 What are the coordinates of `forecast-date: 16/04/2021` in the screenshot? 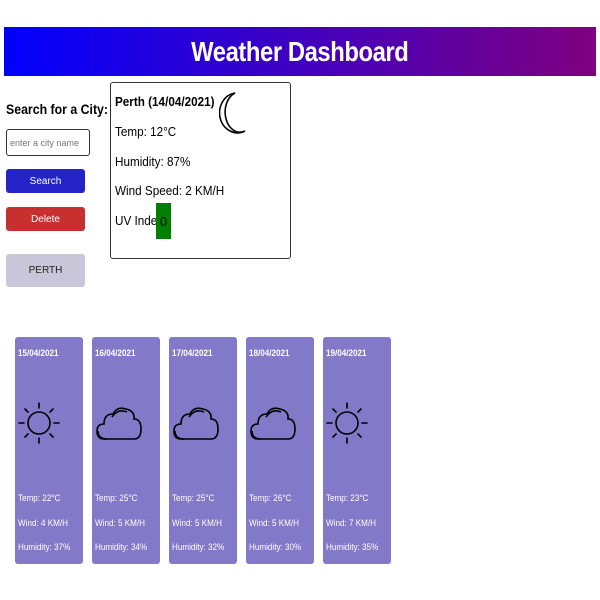 It's located at (115, 353).